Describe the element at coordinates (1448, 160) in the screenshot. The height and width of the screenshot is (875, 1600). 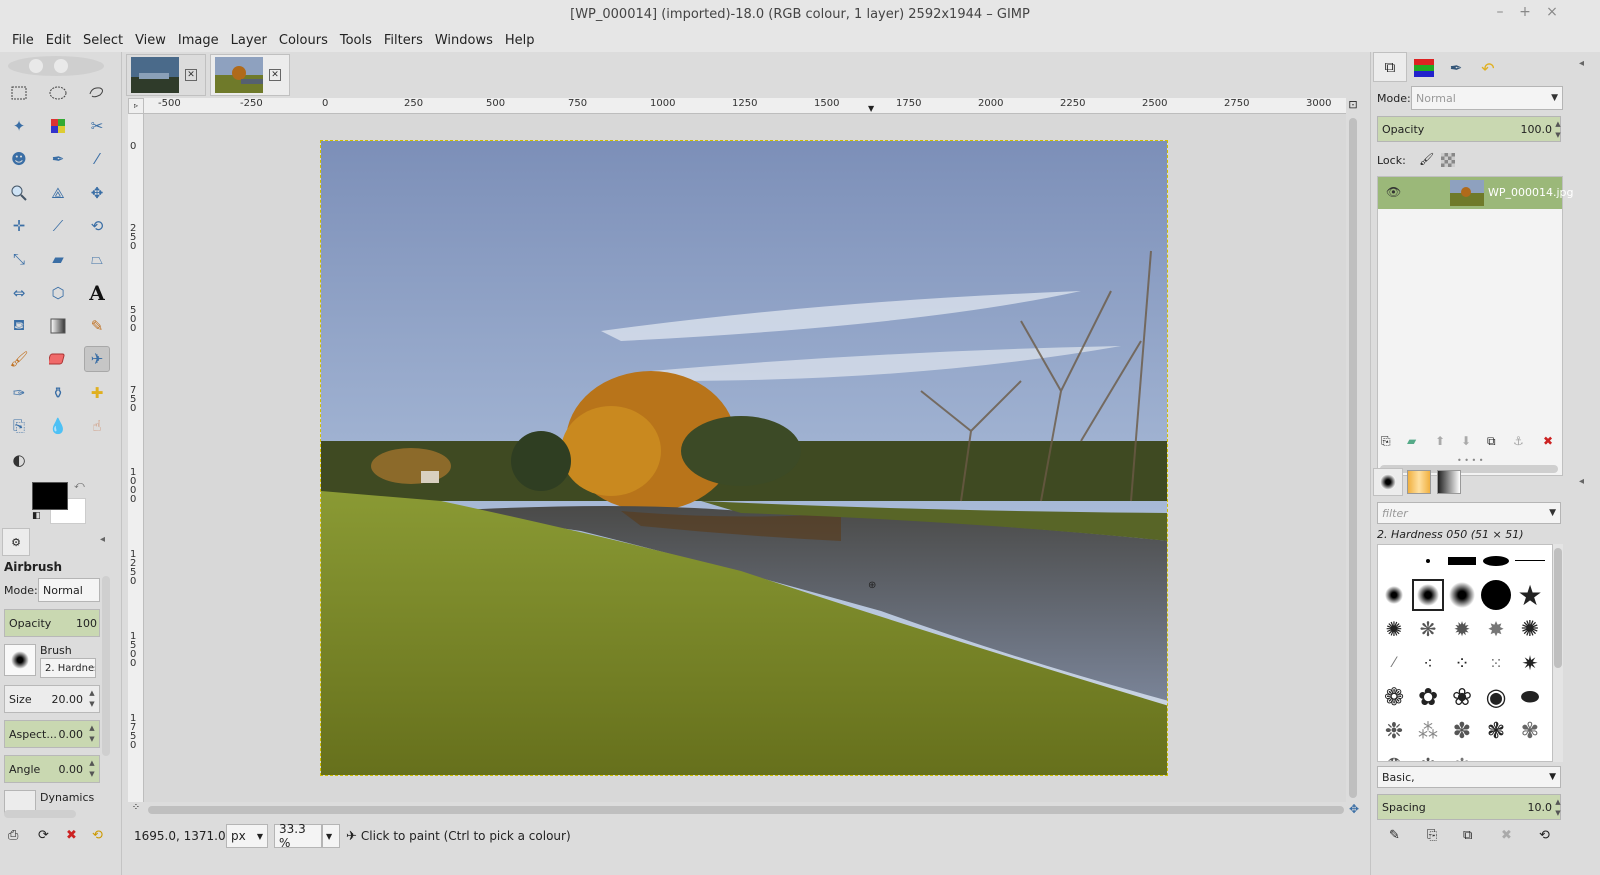
I see `lock-alpha-icon` at that location.